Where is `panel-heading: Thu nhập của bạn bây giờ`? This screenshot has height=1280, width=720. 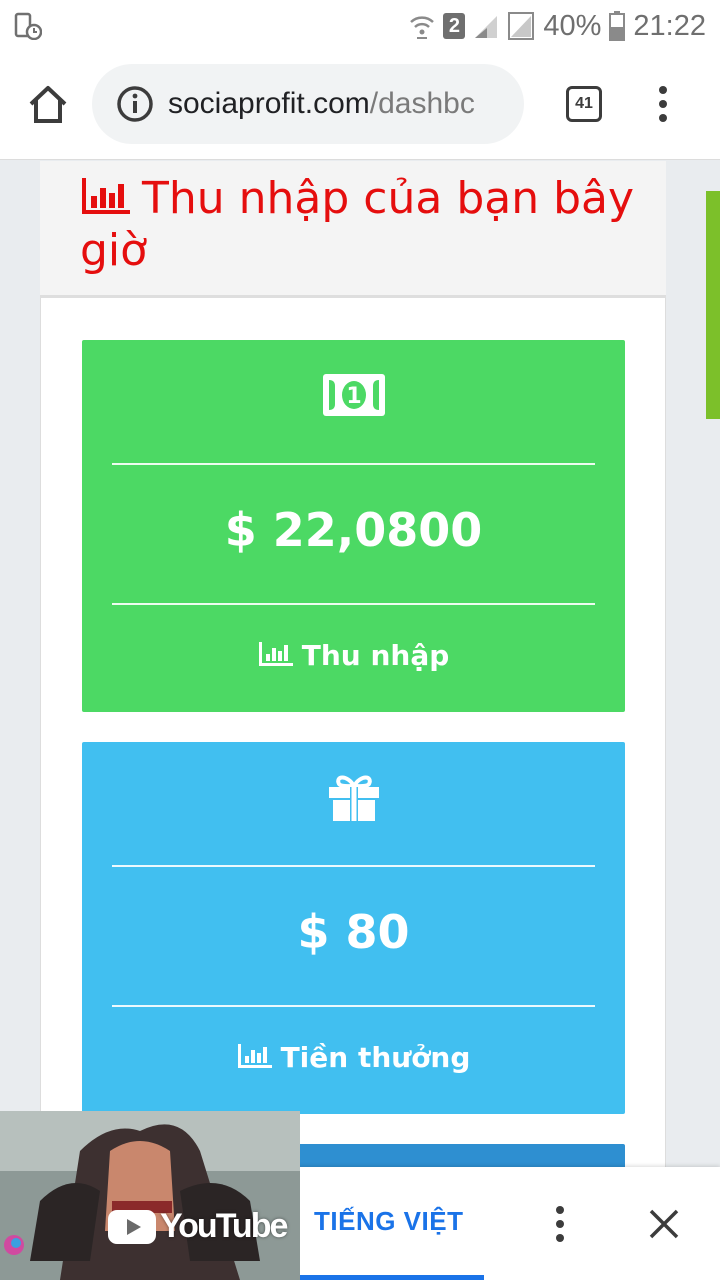
panel-heading: Thu nhập của bạn bây giờ is located at coordinates (353, 229).